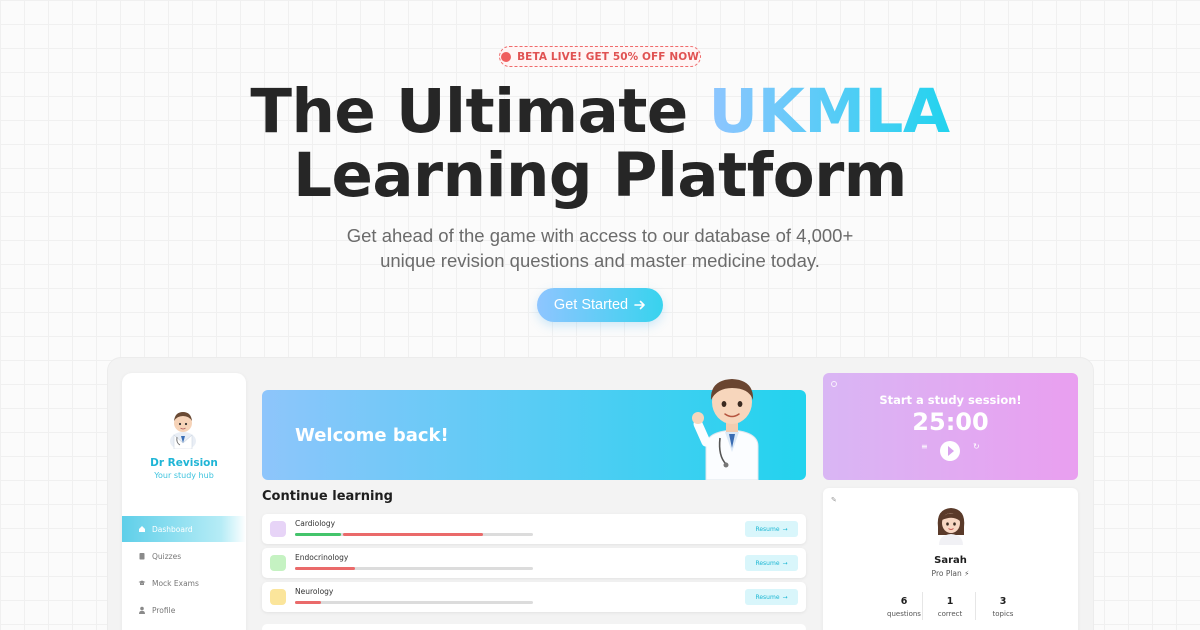  I want to click on sidebar-item-label: Mock Exams, so click(175, 583).